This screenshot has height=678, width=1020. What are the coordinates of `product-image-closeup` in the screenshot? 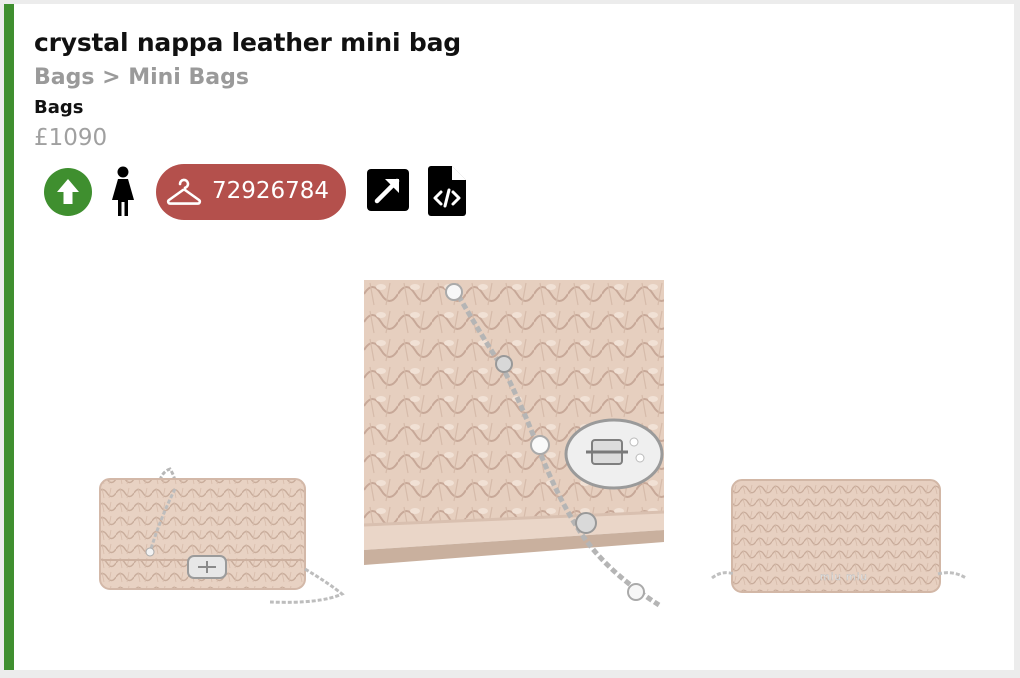 It's located at (514, 445).